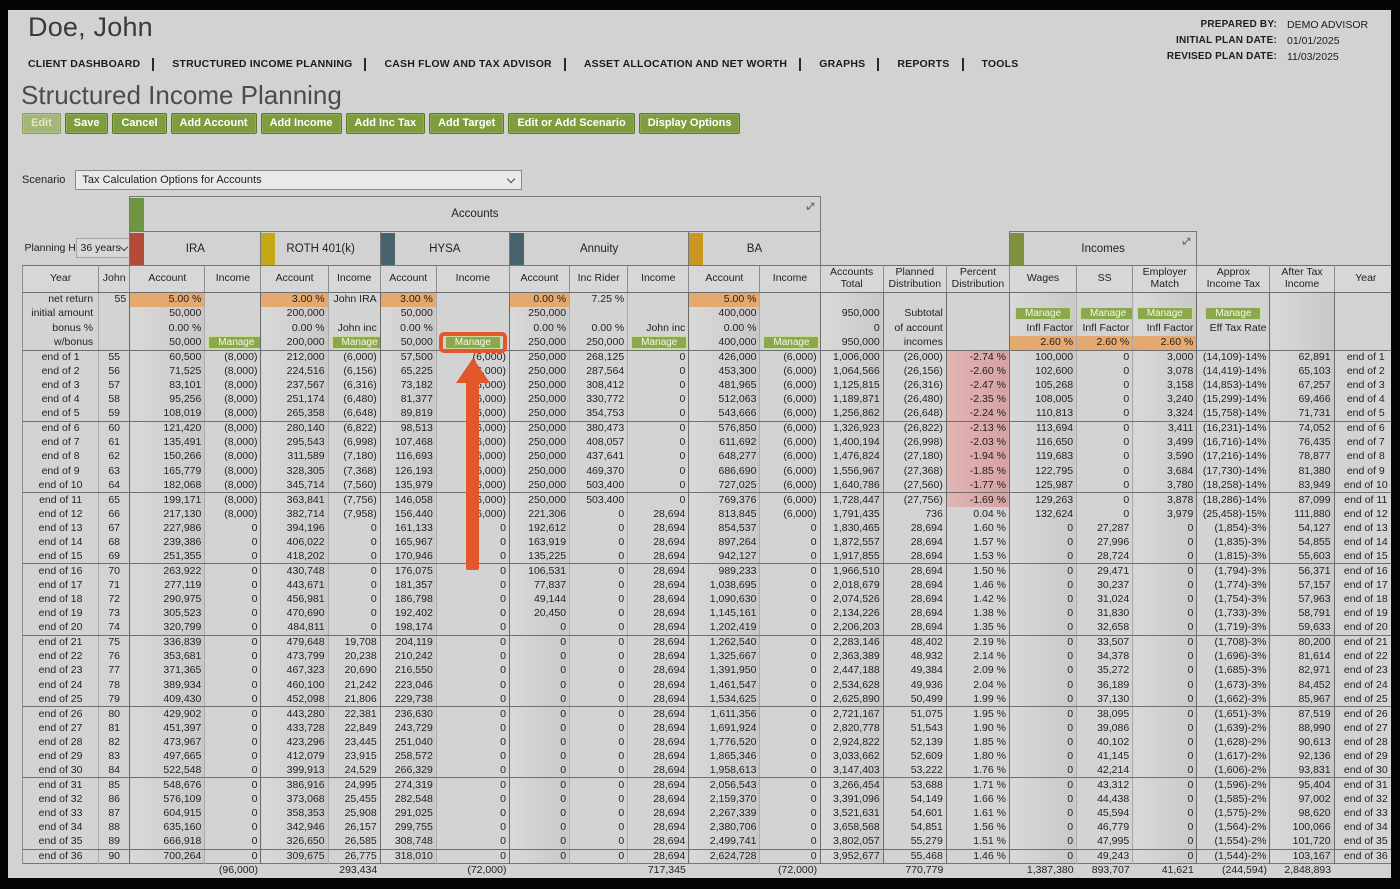  What do you see at coordinates (385, 123) in the screenshot?
I see `add-inc-tax-button: Add Inc Tax` at bounding box center [385, 123].